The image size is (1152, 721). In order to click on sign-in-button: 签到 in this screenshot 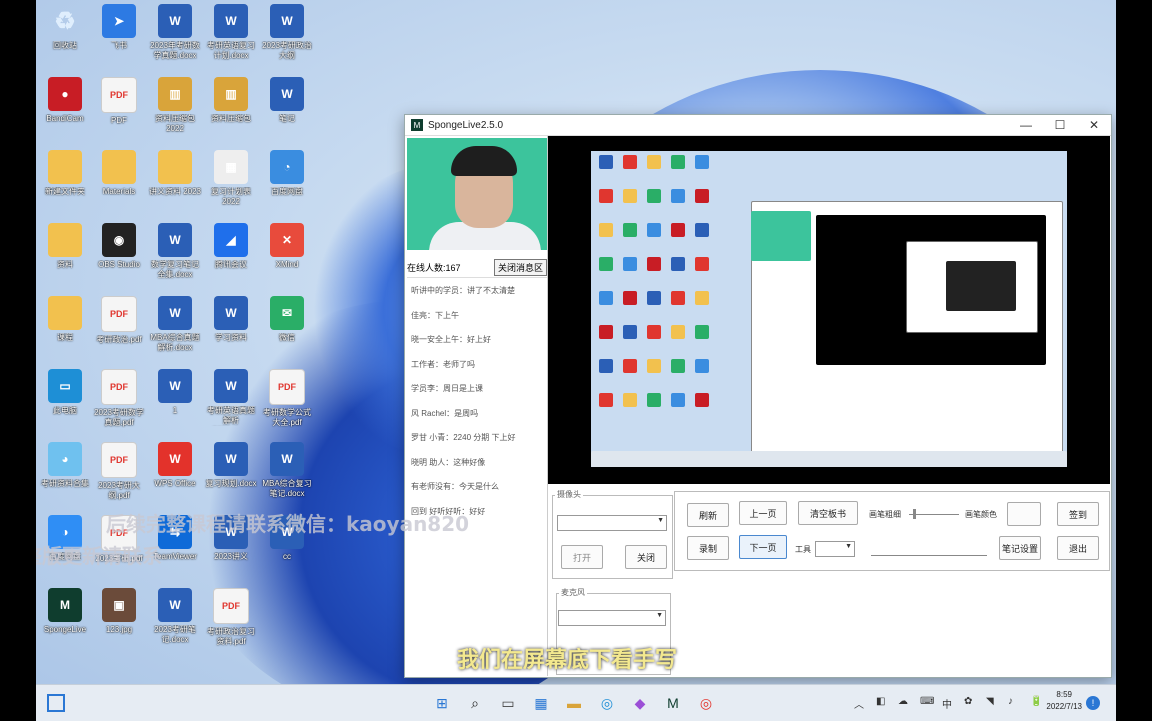, I will do `click(1078, 514)`.